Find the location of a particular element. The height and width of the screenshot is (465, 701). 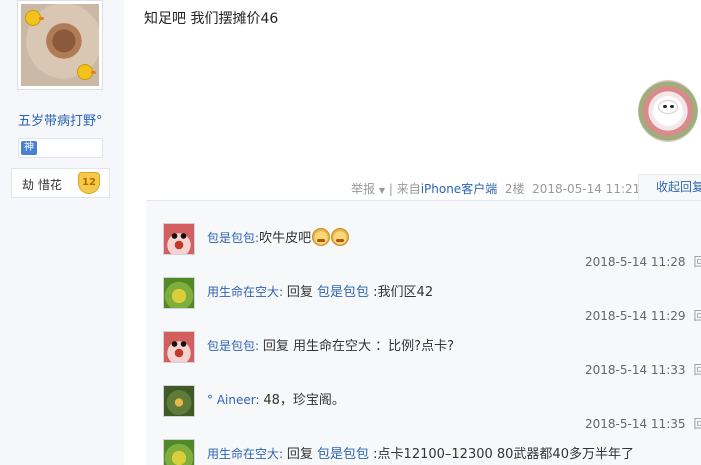

avatar-image is located at coordinates (60, 45).